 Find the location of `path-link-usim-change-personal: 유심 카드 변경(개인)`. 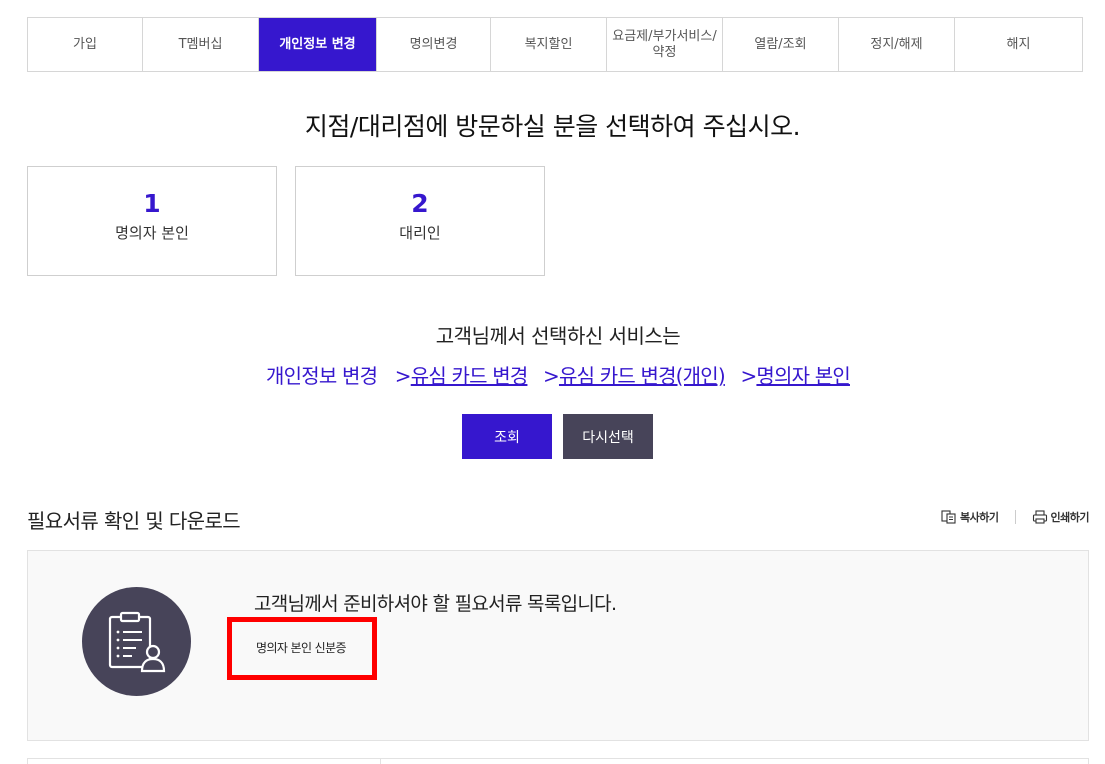

path-link-usim-change-personal: 유심 카드 변경(개인) is located at coordinates (642, 376).